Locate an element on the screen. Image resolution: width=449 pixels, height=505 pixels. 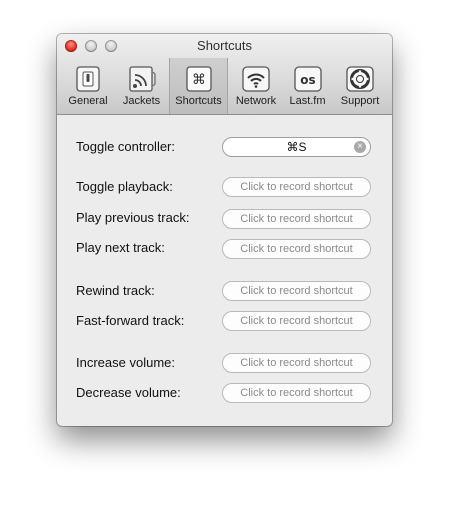
general-switch-icon is located at coordinates (88, 79).